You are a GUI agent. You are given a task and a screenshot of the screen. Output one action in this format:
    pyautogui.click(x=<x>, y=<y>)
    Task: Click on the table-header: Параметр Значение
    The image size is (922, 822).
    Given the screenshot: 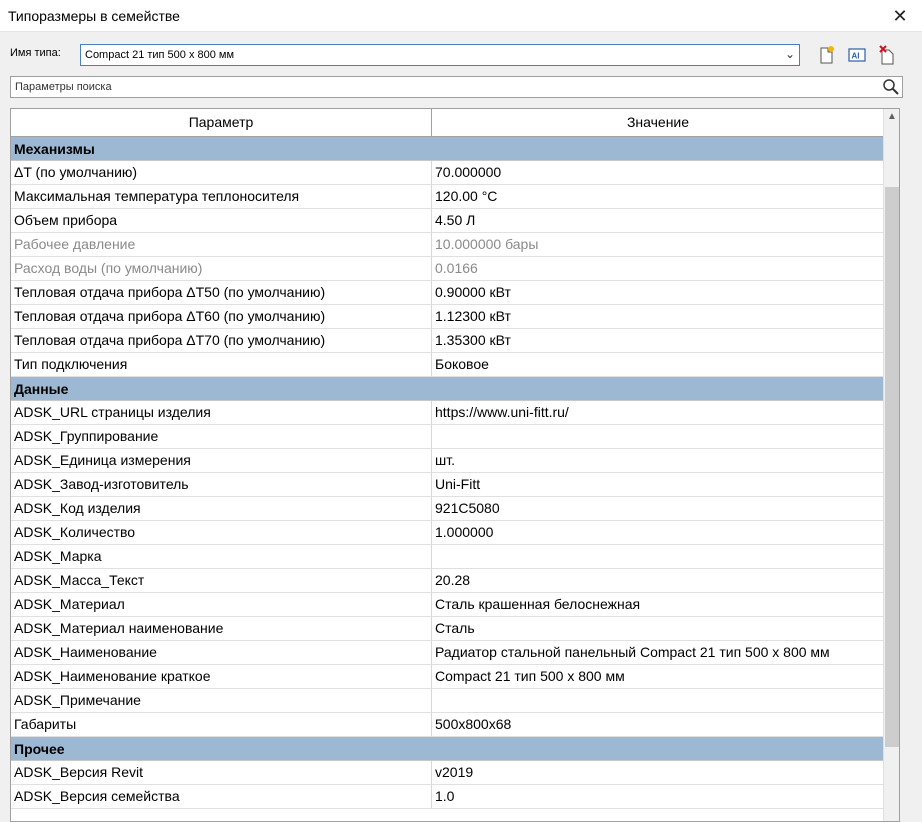 What is the action you would take?
    pyautogui.click(x=447, y=123)
    